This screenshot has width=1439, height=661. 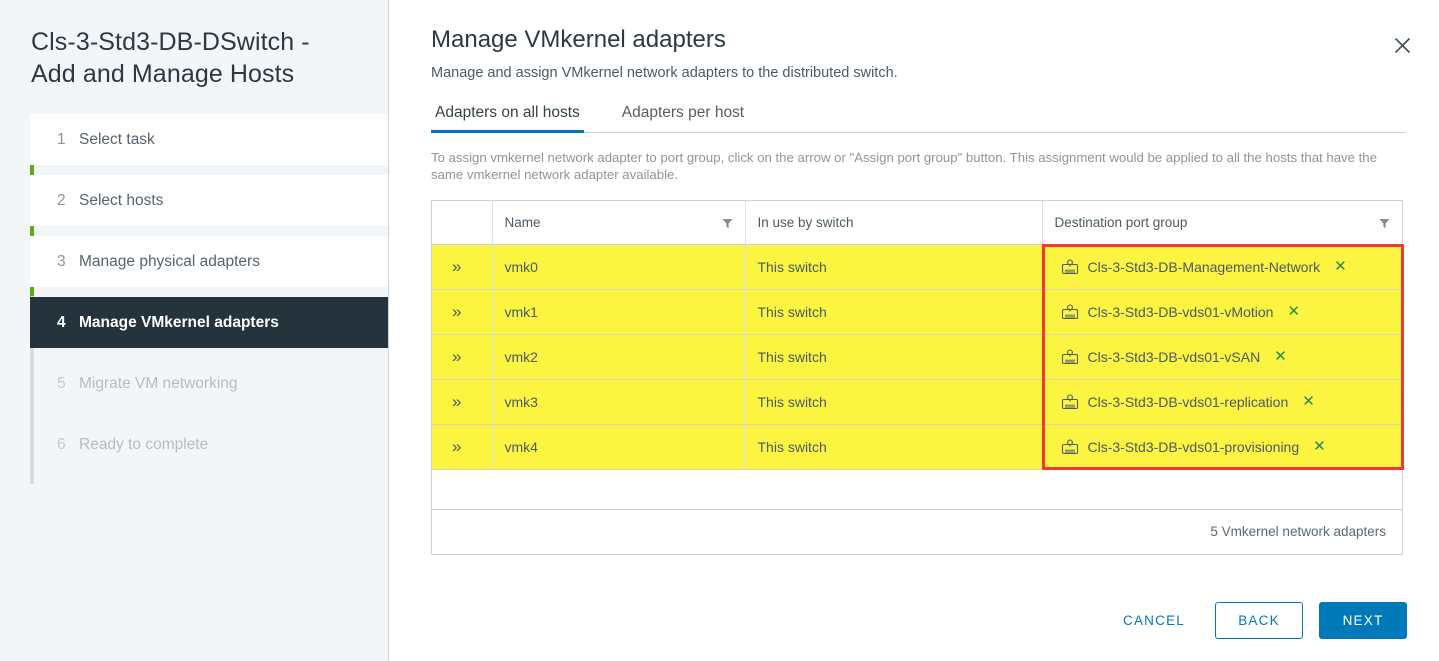 I want to click on column-header-in-use-by-switch: In use by switch, so click(x=893, y=223).